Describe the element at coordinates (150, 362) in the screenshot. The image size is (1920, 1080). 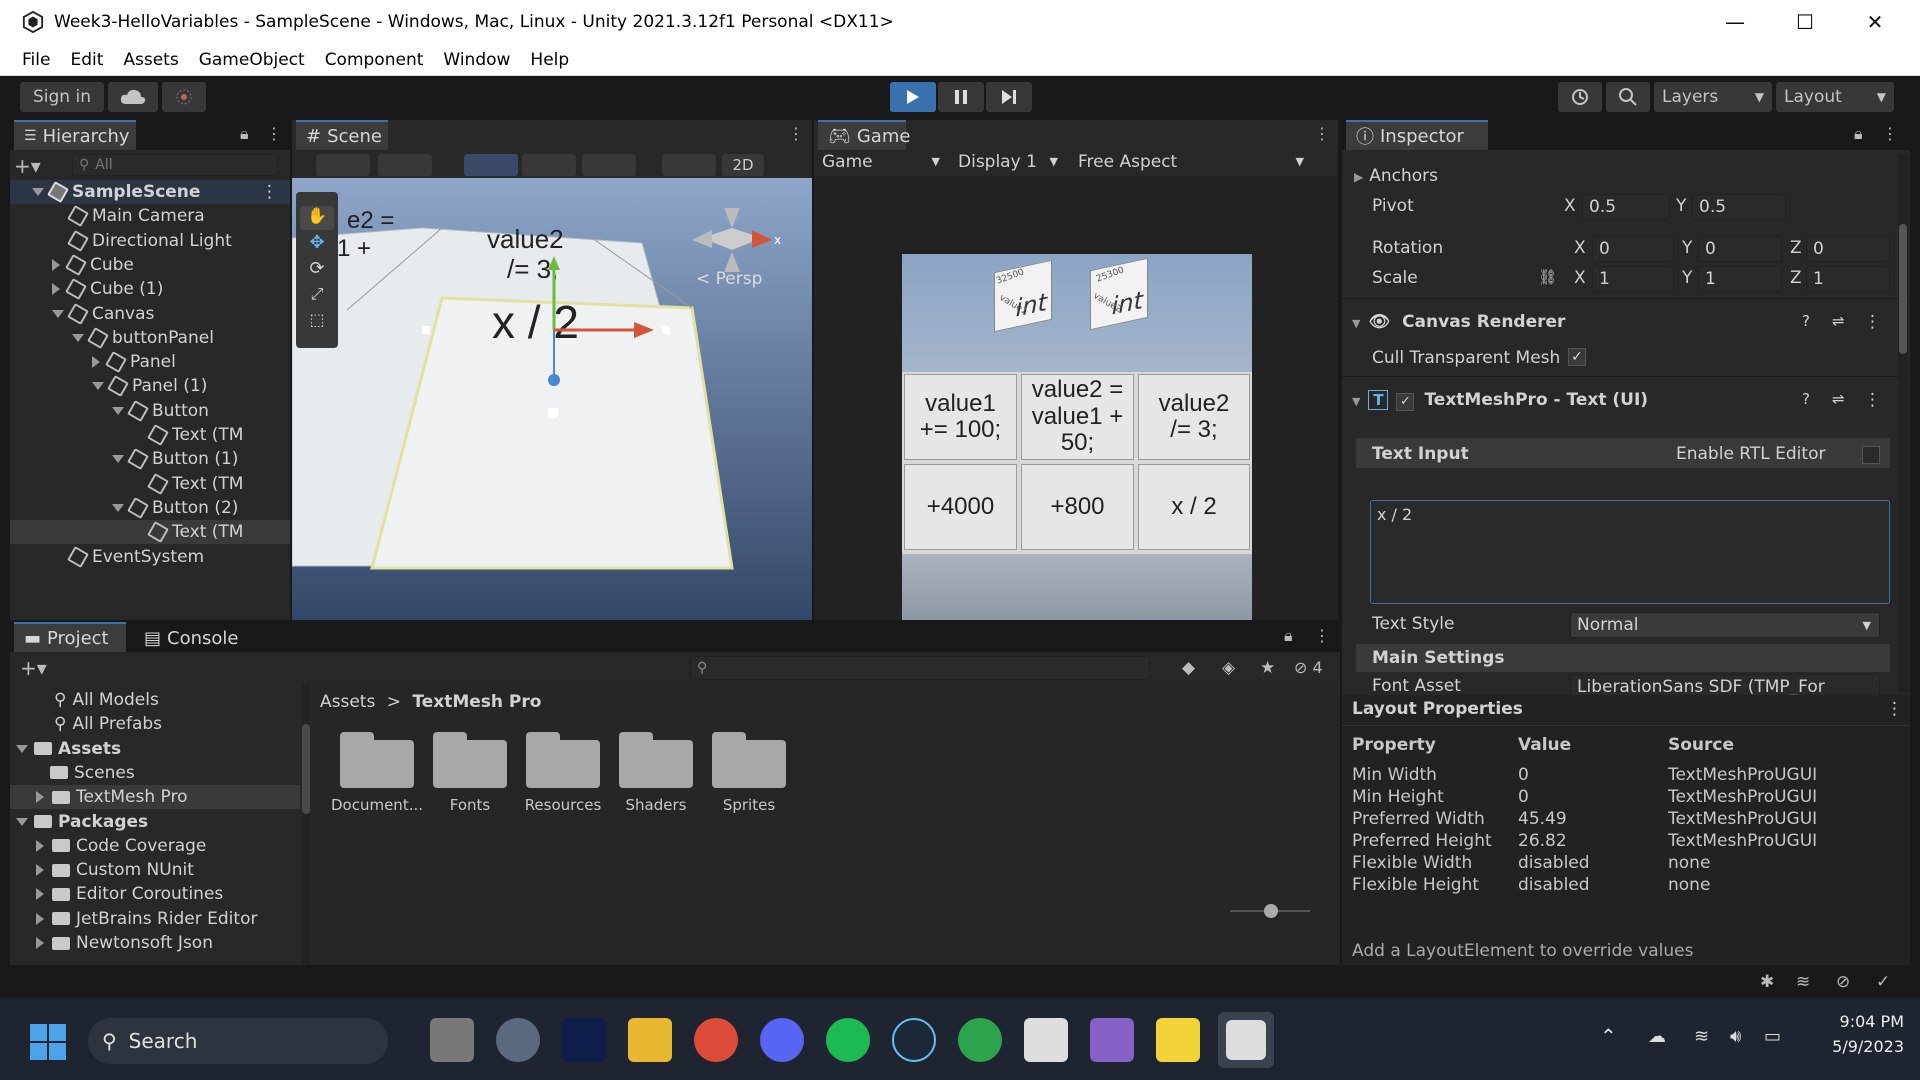
I see `hierarchy-row: Panel` at that location.